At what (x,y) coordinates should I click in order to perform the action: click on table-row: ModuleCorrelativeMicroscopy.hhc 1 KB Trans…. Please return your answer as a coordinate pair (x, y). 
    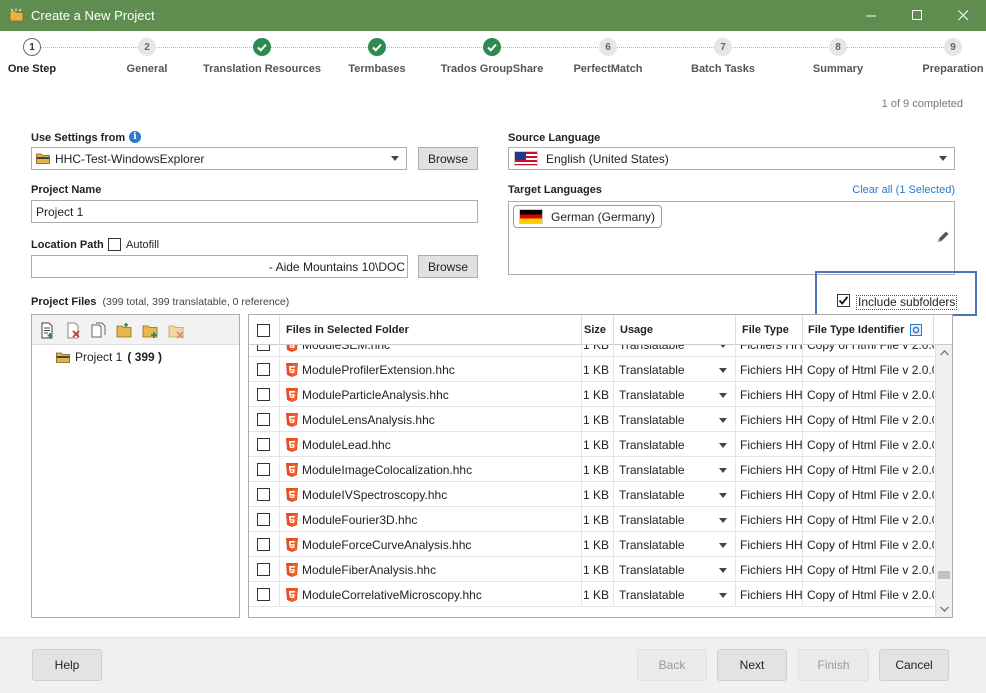
    Looking at the image, I should click on (591, 594).